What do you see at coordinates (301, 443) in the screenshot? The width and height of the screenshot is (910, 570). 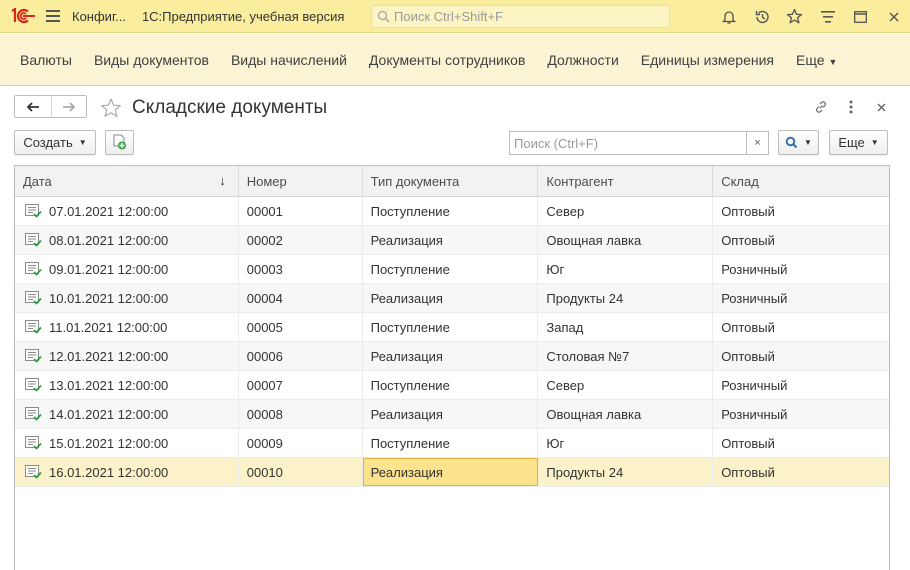 I see `cell-number: 00009` at bounding box center [301, 443].